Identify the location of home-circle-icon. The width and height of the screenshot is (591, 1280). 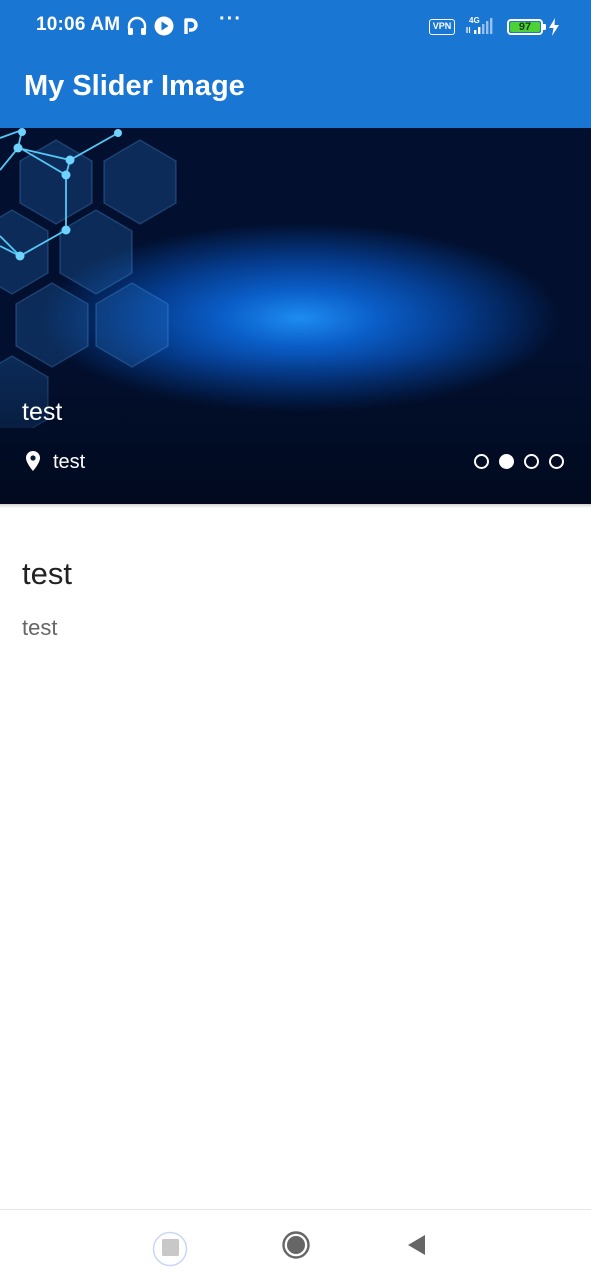
(296, 1245).